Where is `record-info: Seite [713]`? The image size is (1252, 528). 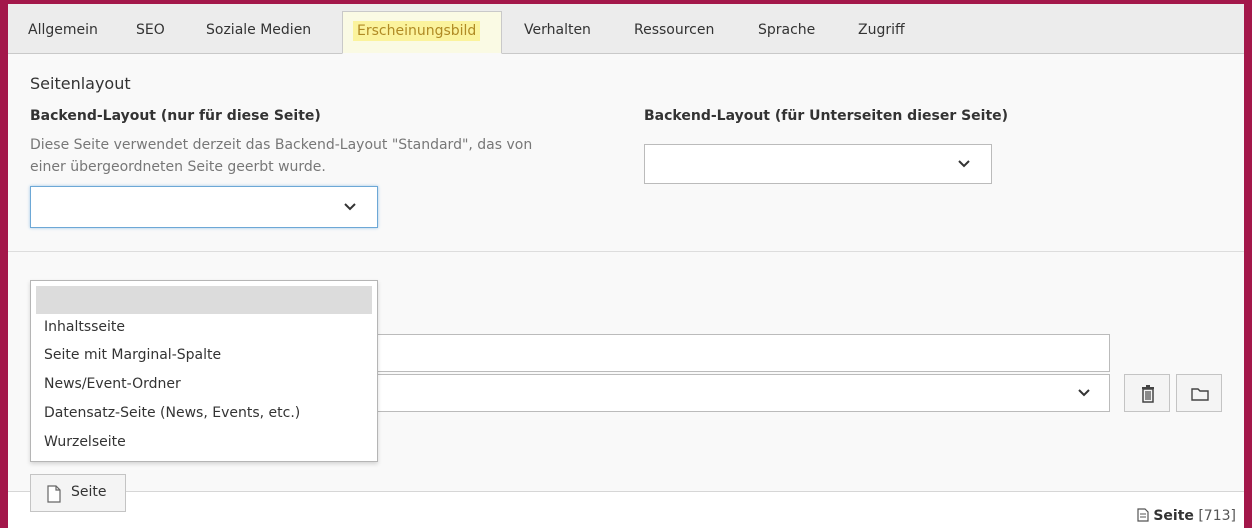
record-info: Seite [713] is located at coordinates (1186, 516).